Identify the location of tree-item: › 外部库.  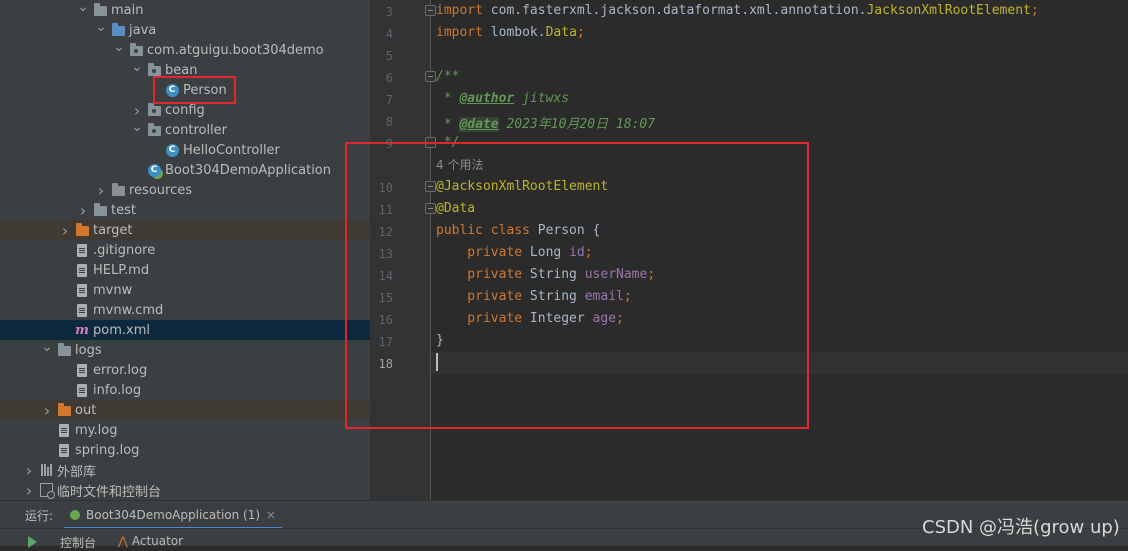
(185, 470).